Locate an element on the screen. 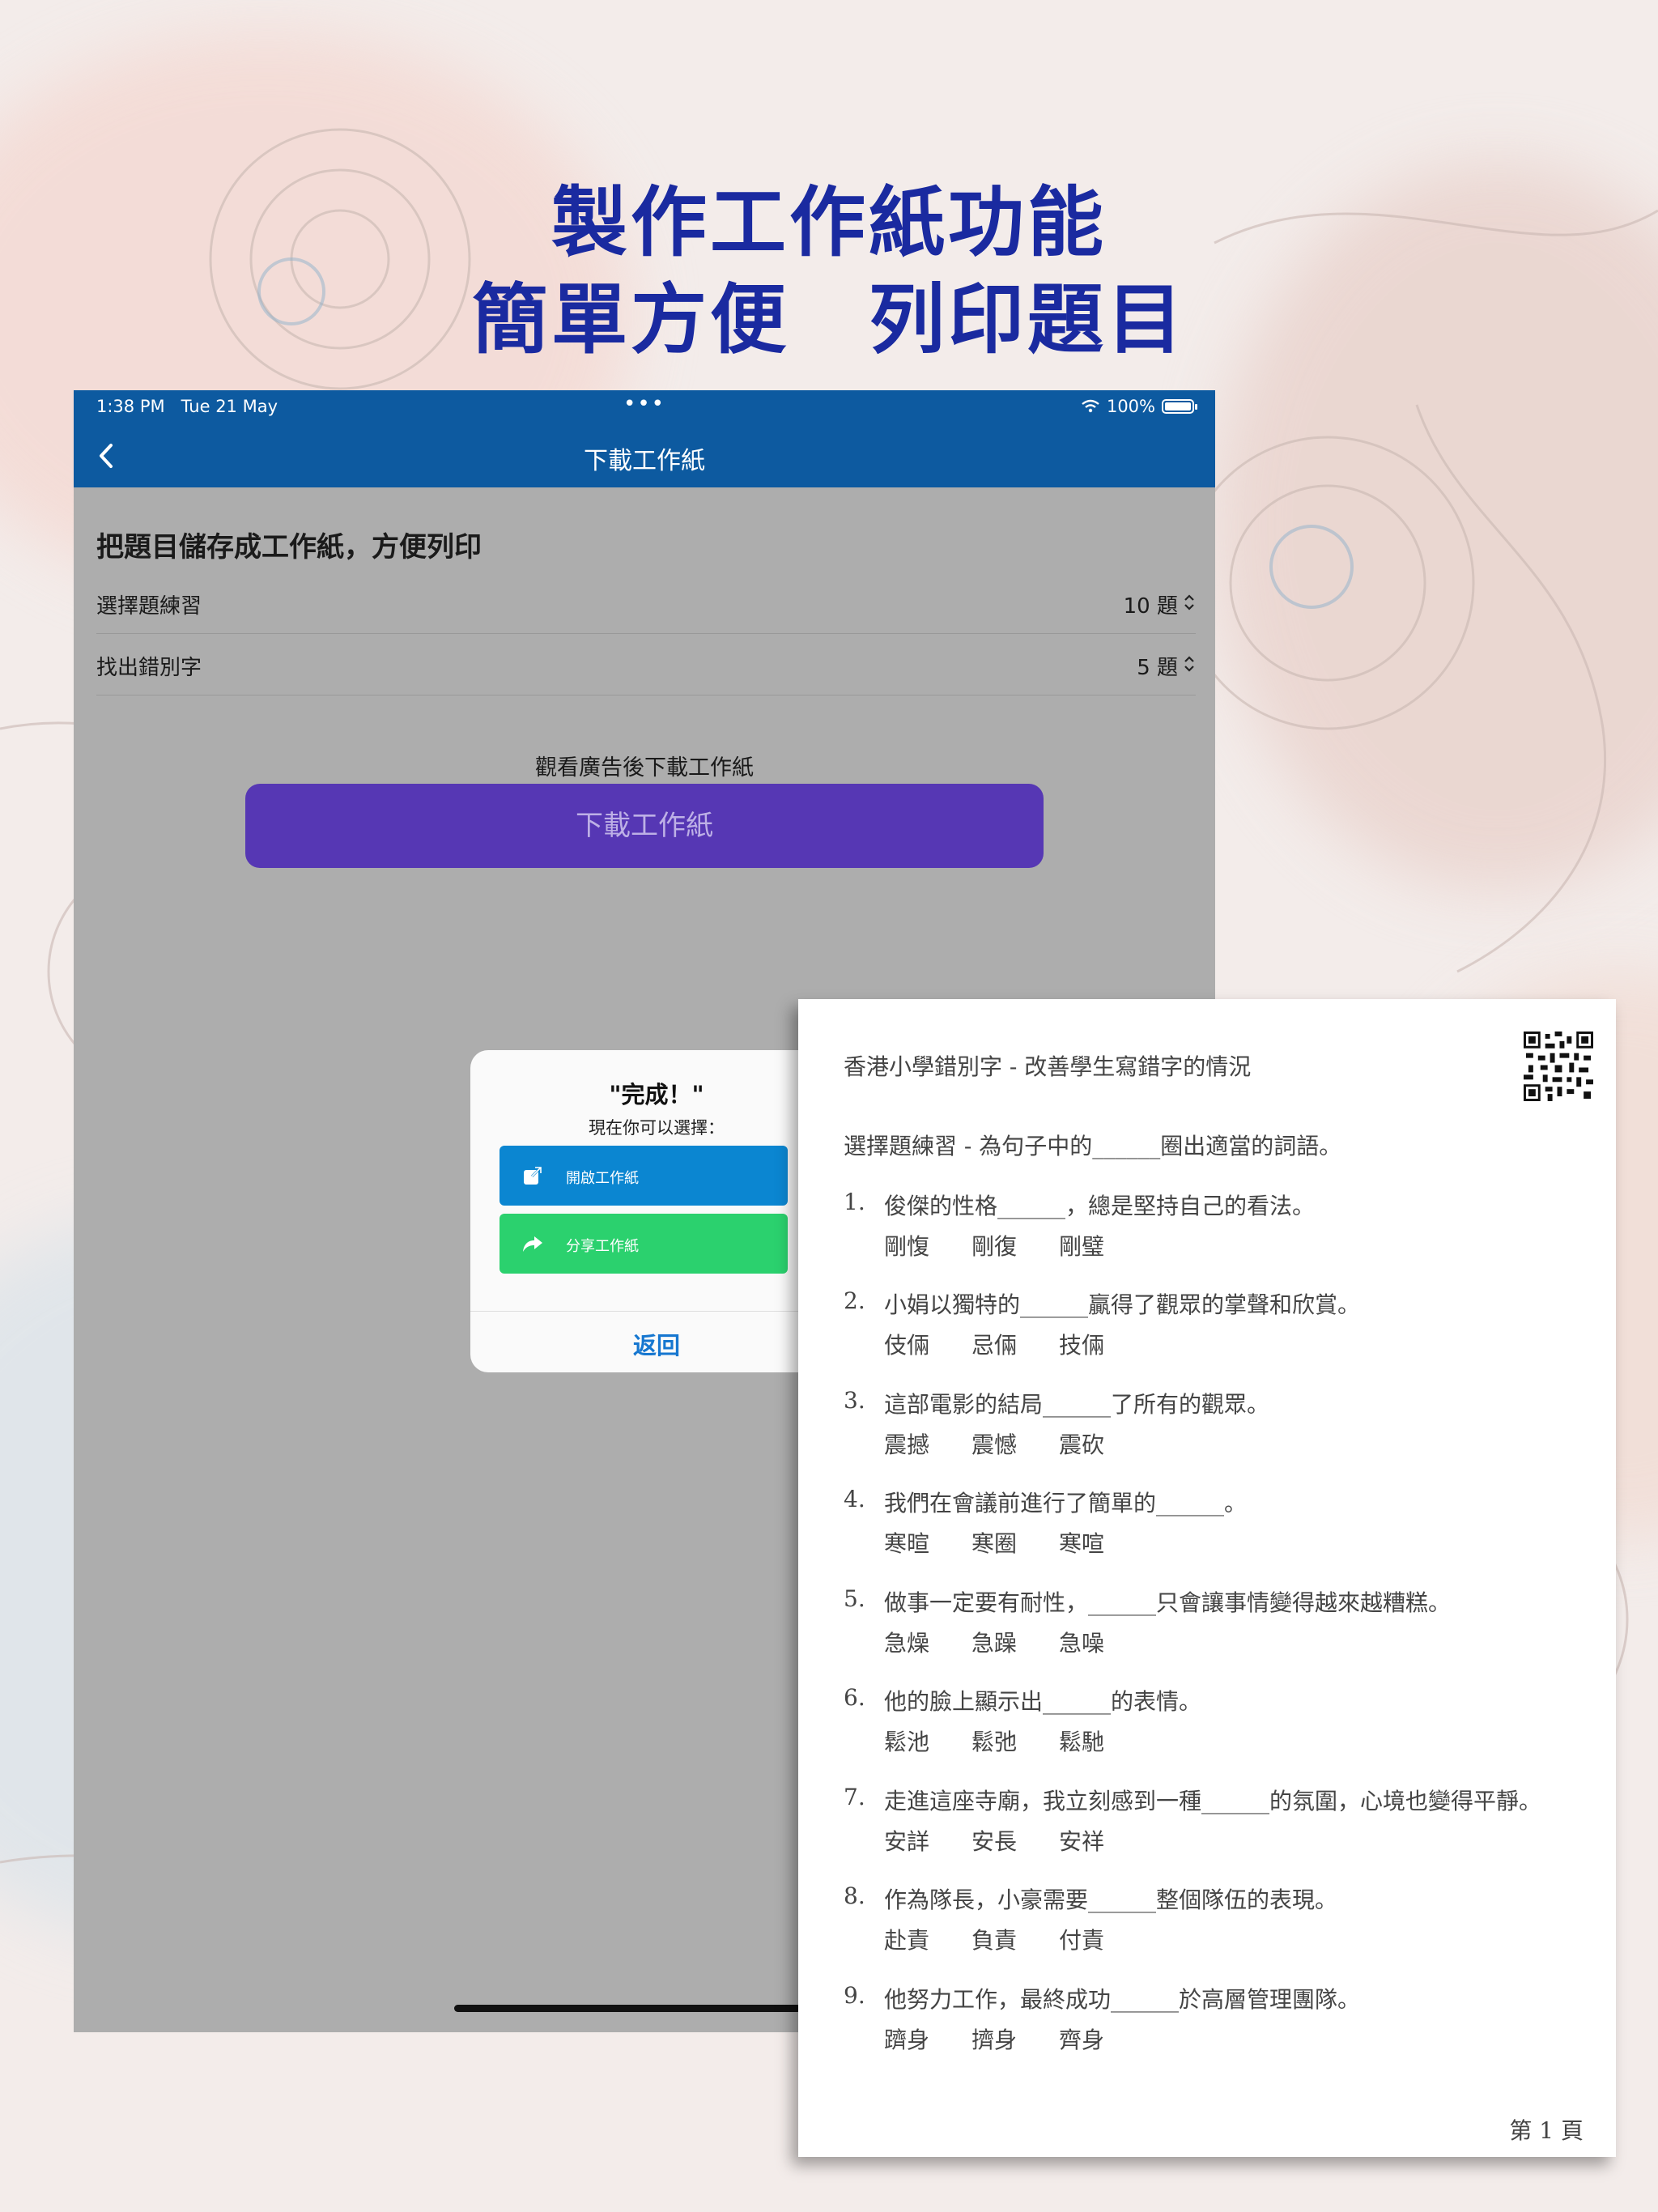 The width and height of the screenshot is (1658, 2212). open-worksheet-label: 開啟工作紙 is located at coordinates (602, 1179).